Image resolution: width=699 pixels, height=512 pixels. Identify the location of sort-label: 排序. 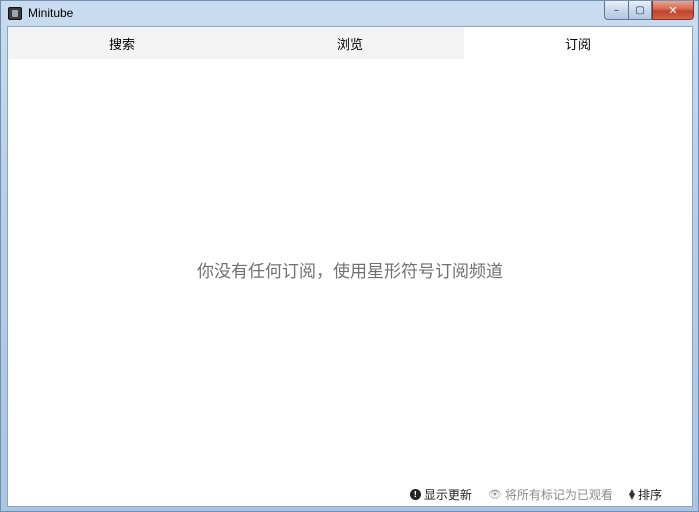
(649, 494).